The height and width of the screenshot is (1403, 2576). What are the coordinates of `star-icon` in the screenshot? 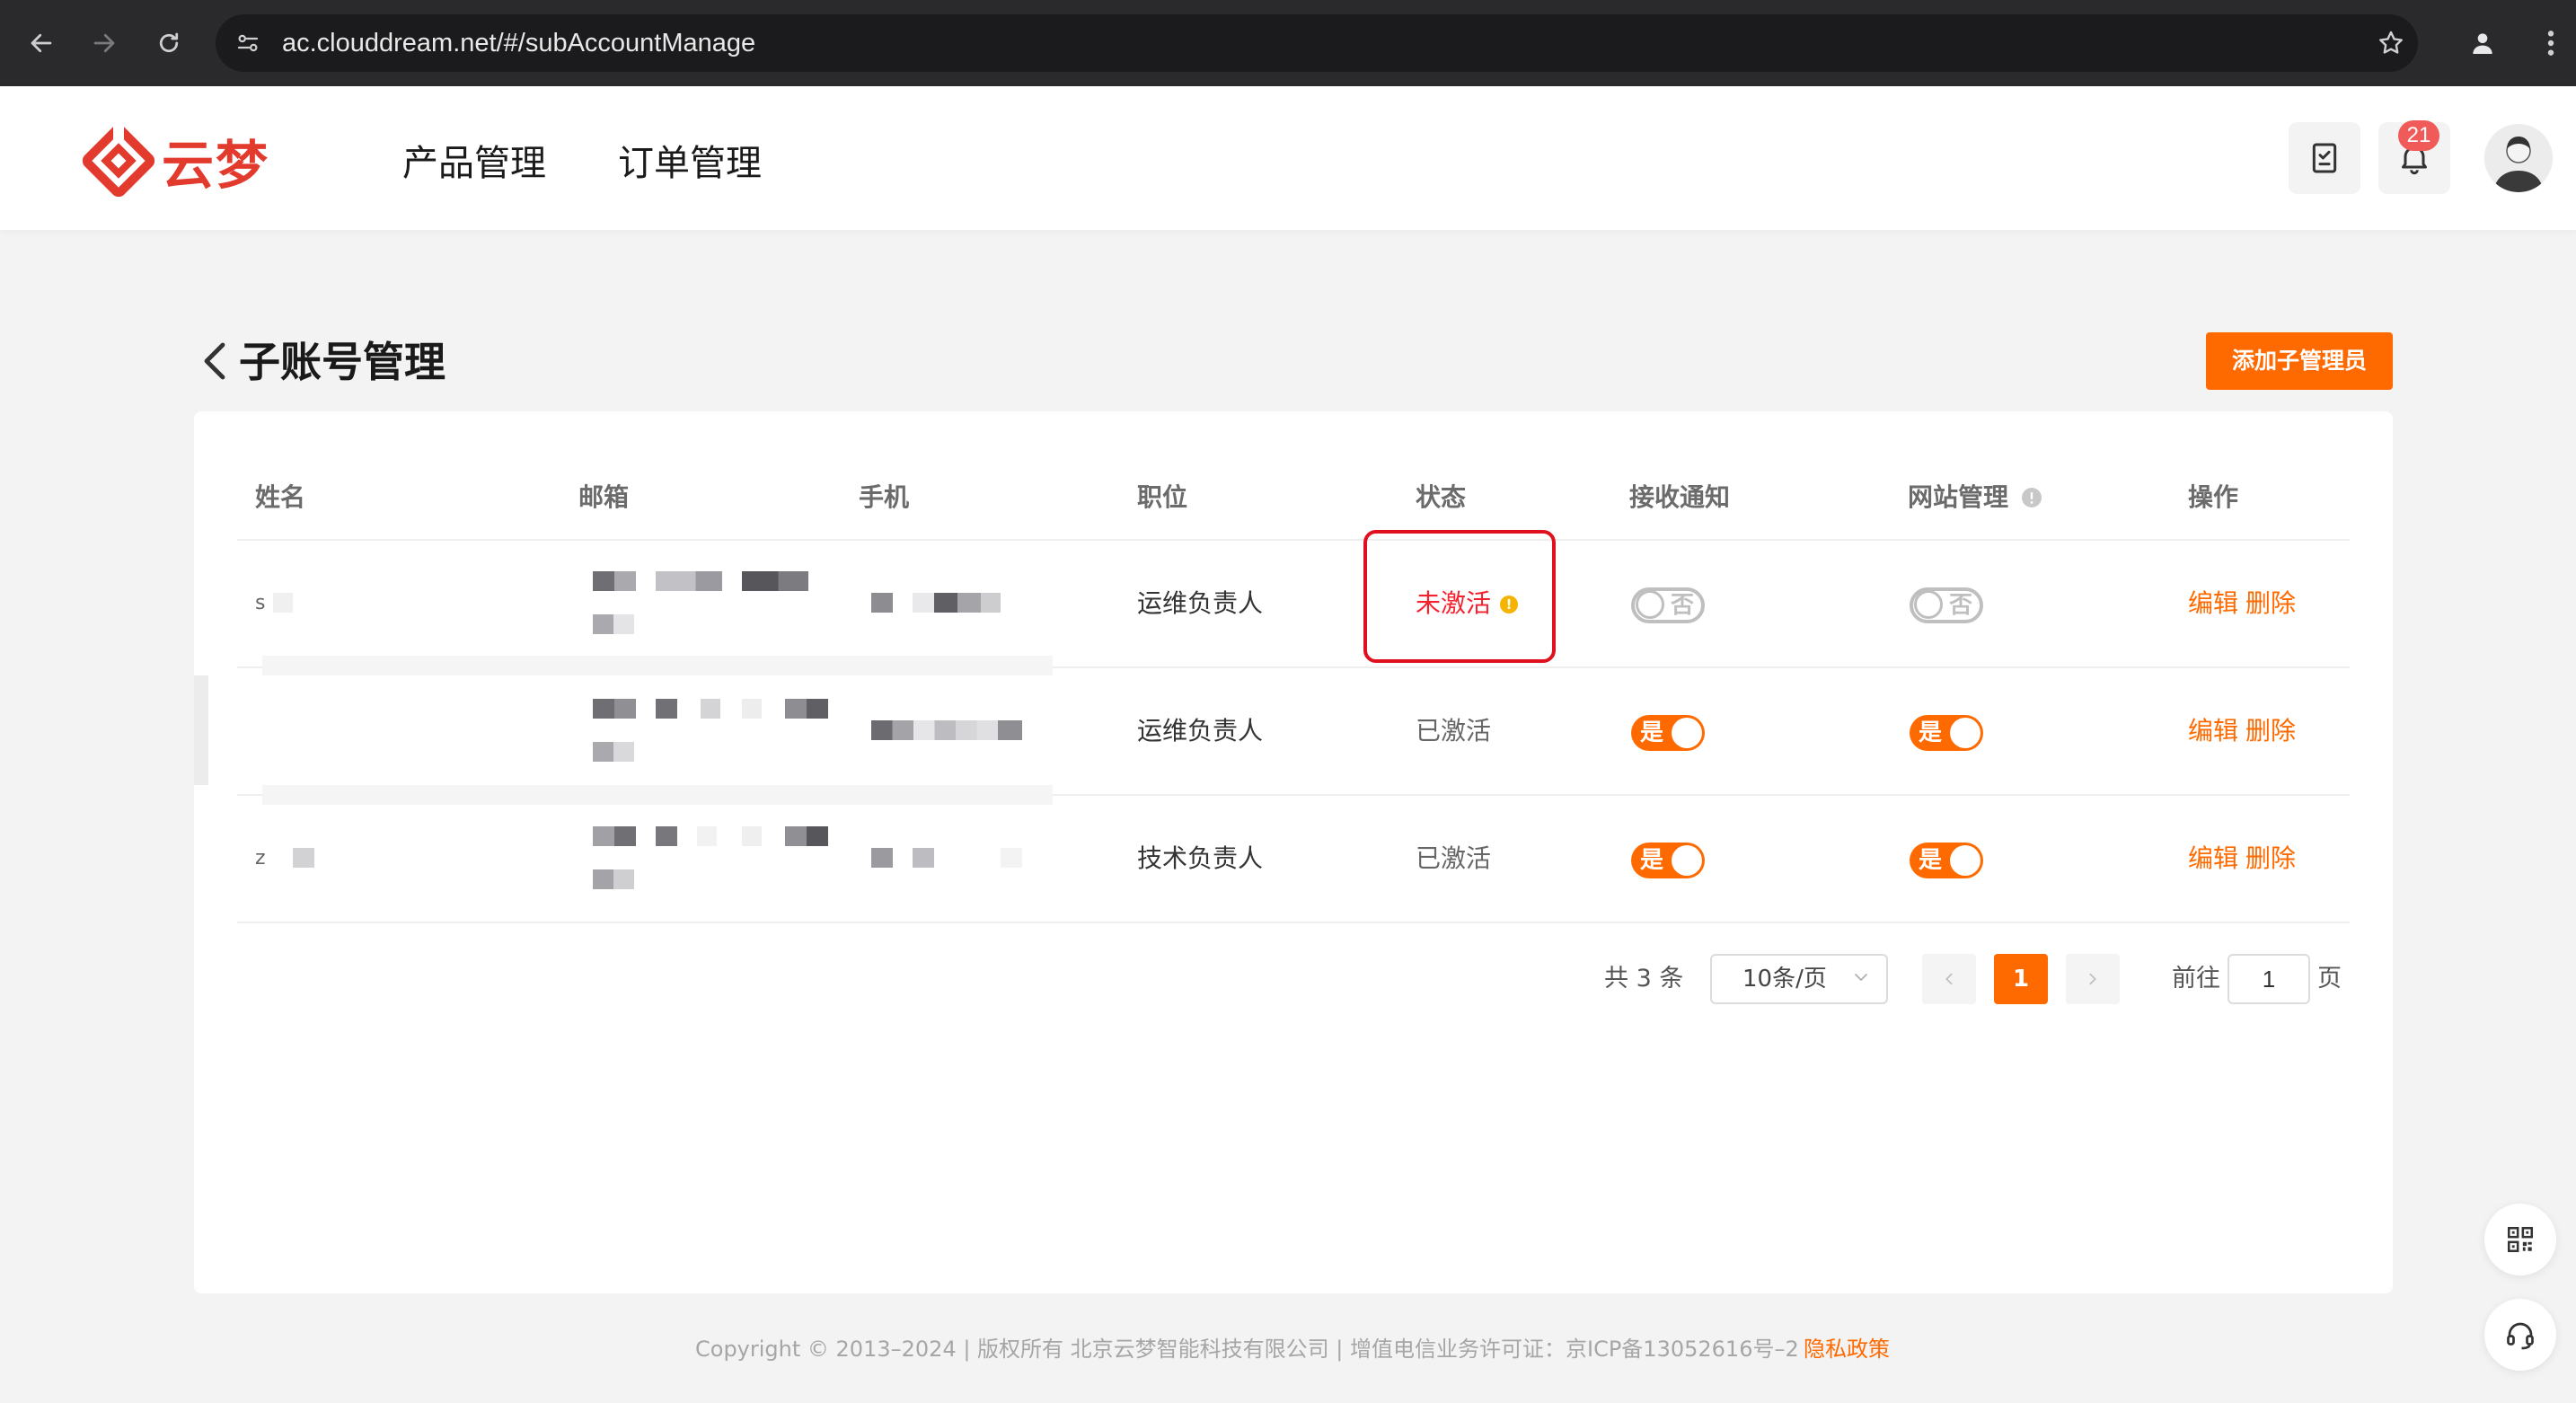 It's located at (2391, 43).